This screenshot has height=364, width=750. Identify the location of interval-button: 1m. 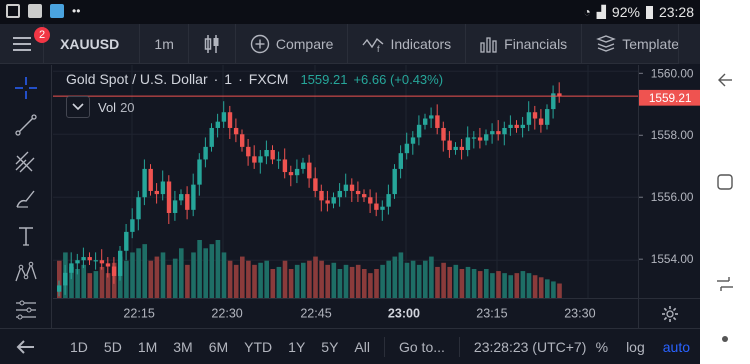
(164, 43).